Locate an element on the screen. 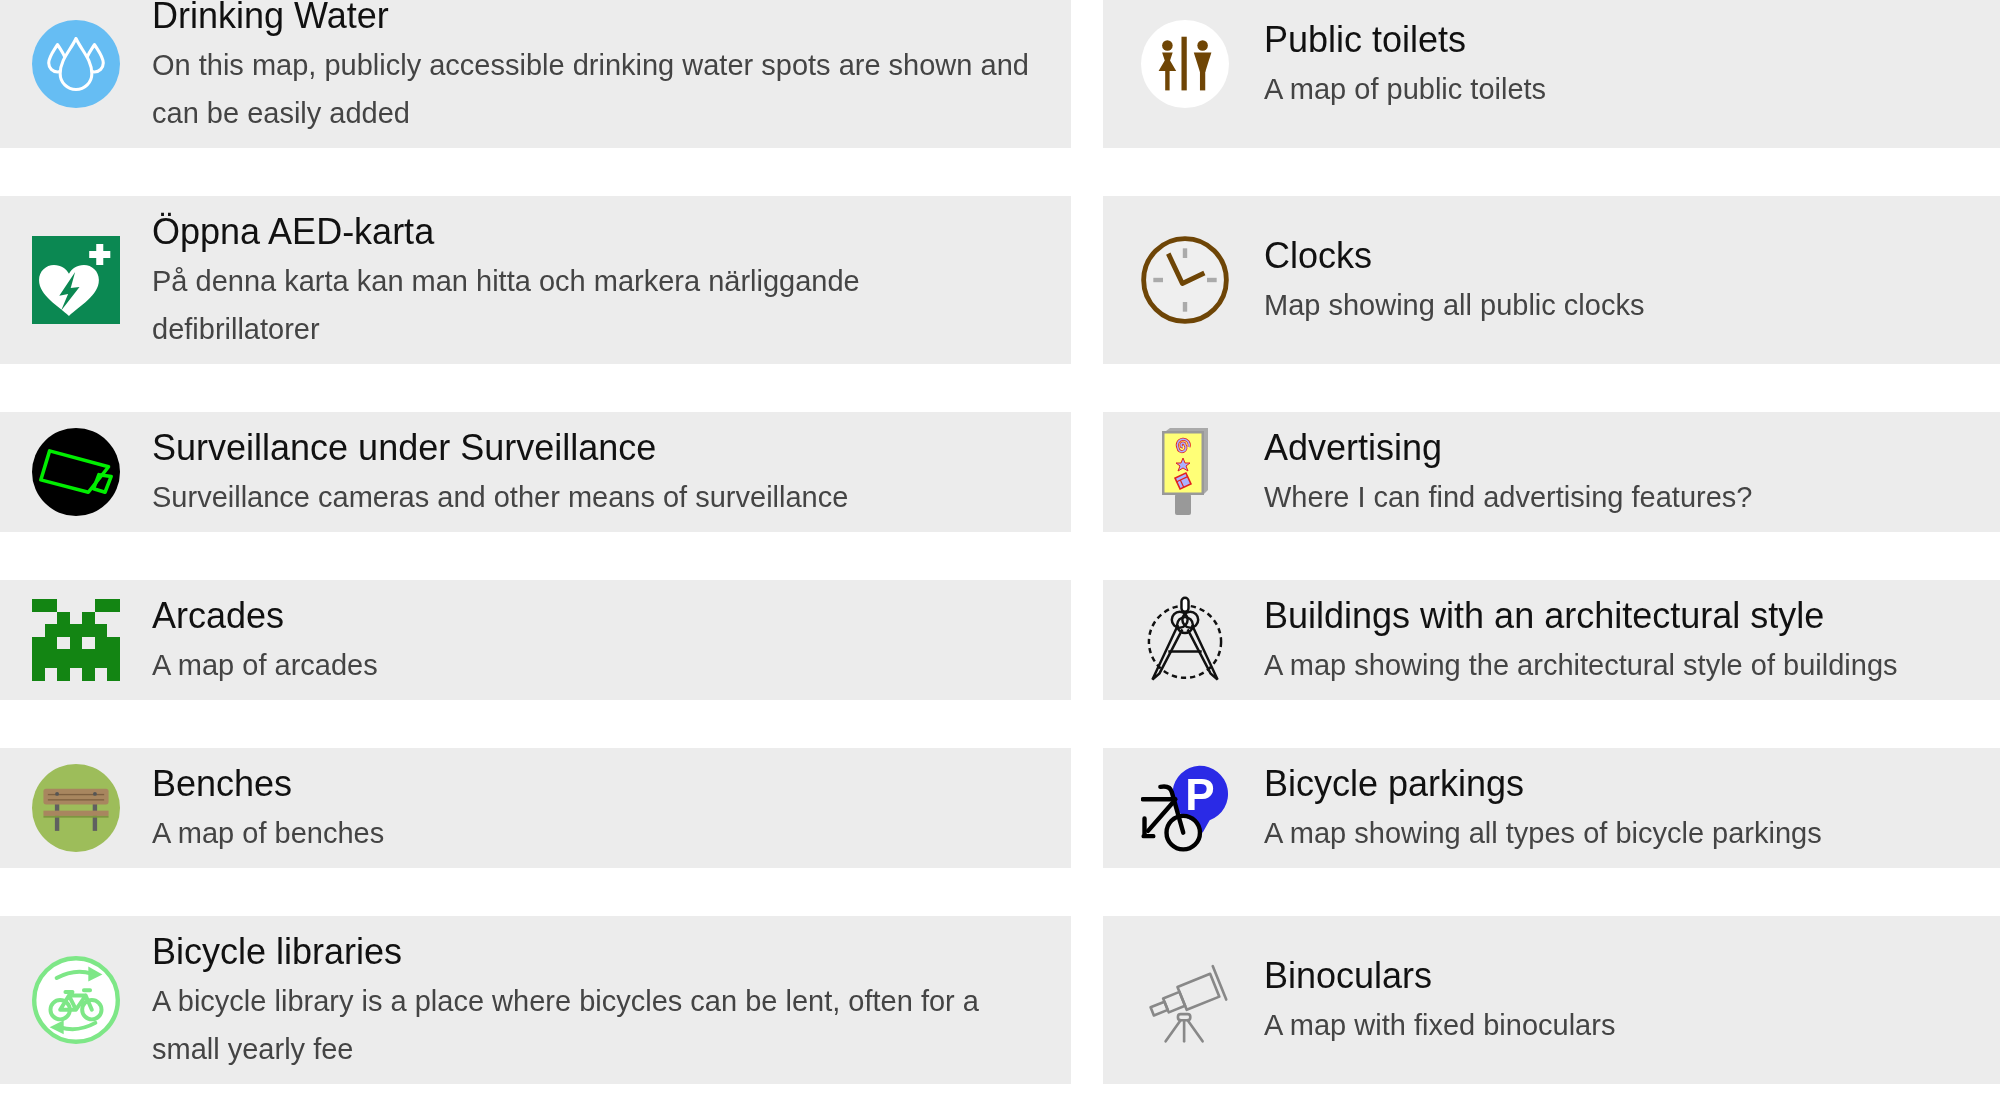 This screenshot has height=1094, width=2000. restroom-icon is located at coordinates (1185, 64).